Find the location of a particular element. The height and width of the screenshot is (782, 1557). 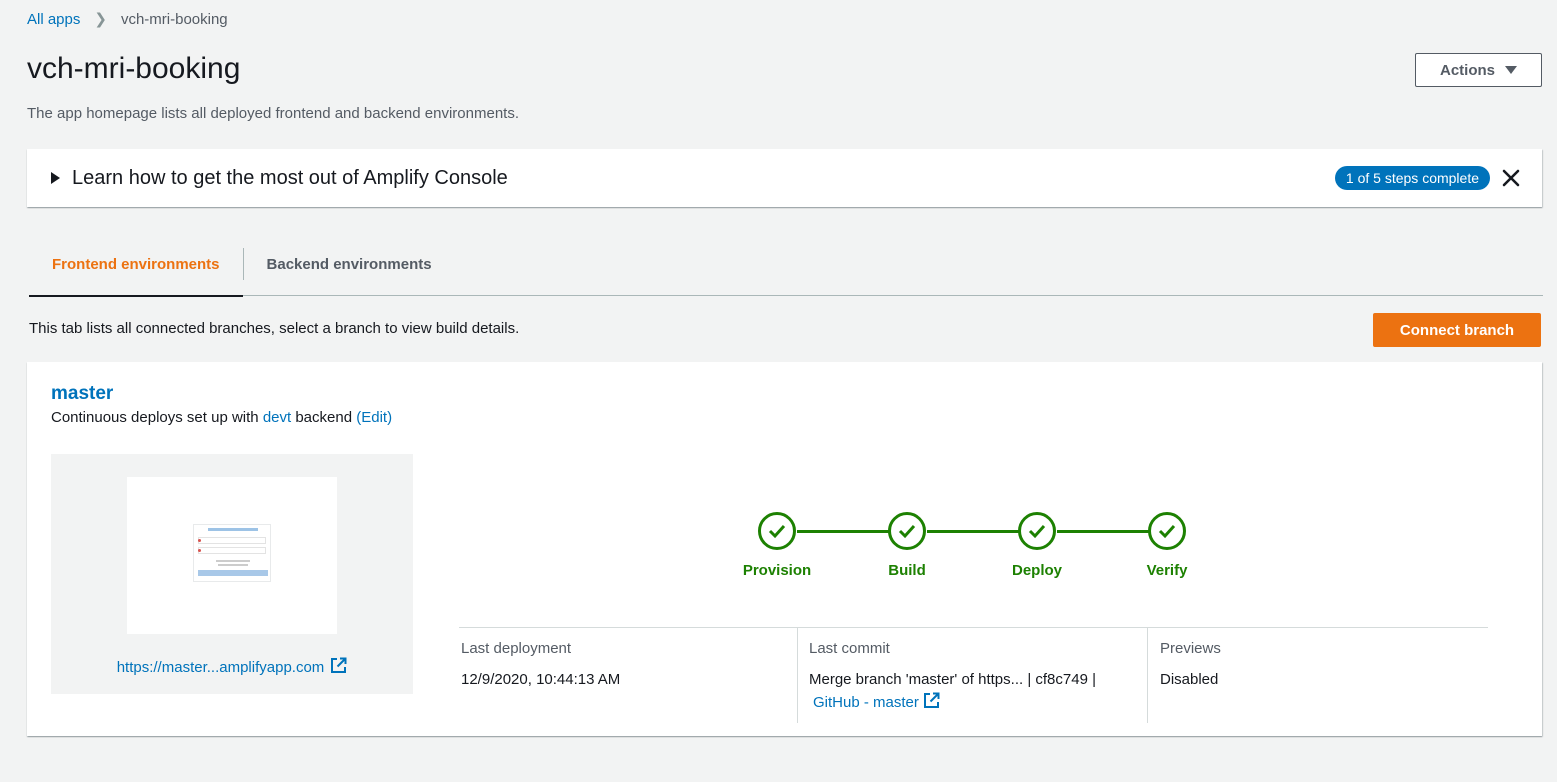

last-commit-label: Last commit is located at coordinates (849, 648).